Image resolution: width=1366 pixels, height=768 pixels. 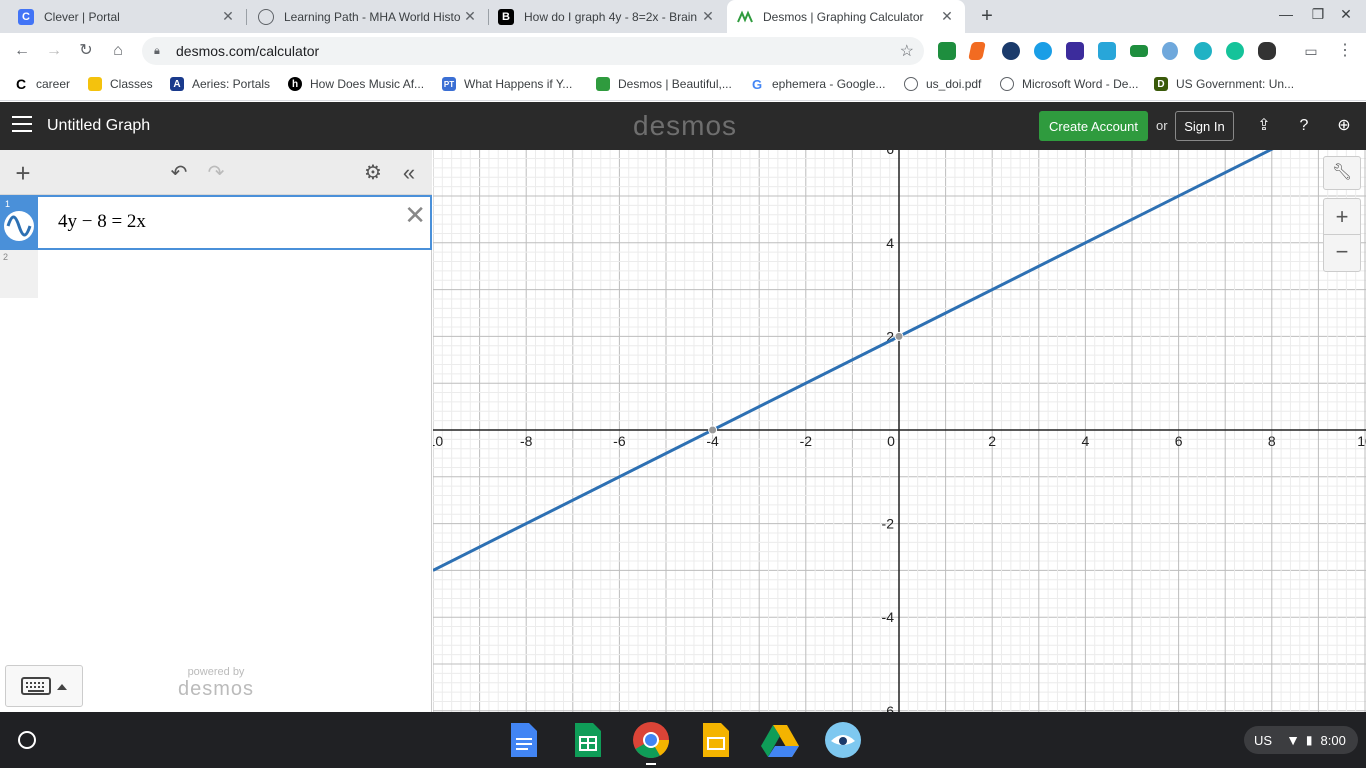 I want to click on powered-by-desmos: powered by desmos, so click(x=216, y=683).